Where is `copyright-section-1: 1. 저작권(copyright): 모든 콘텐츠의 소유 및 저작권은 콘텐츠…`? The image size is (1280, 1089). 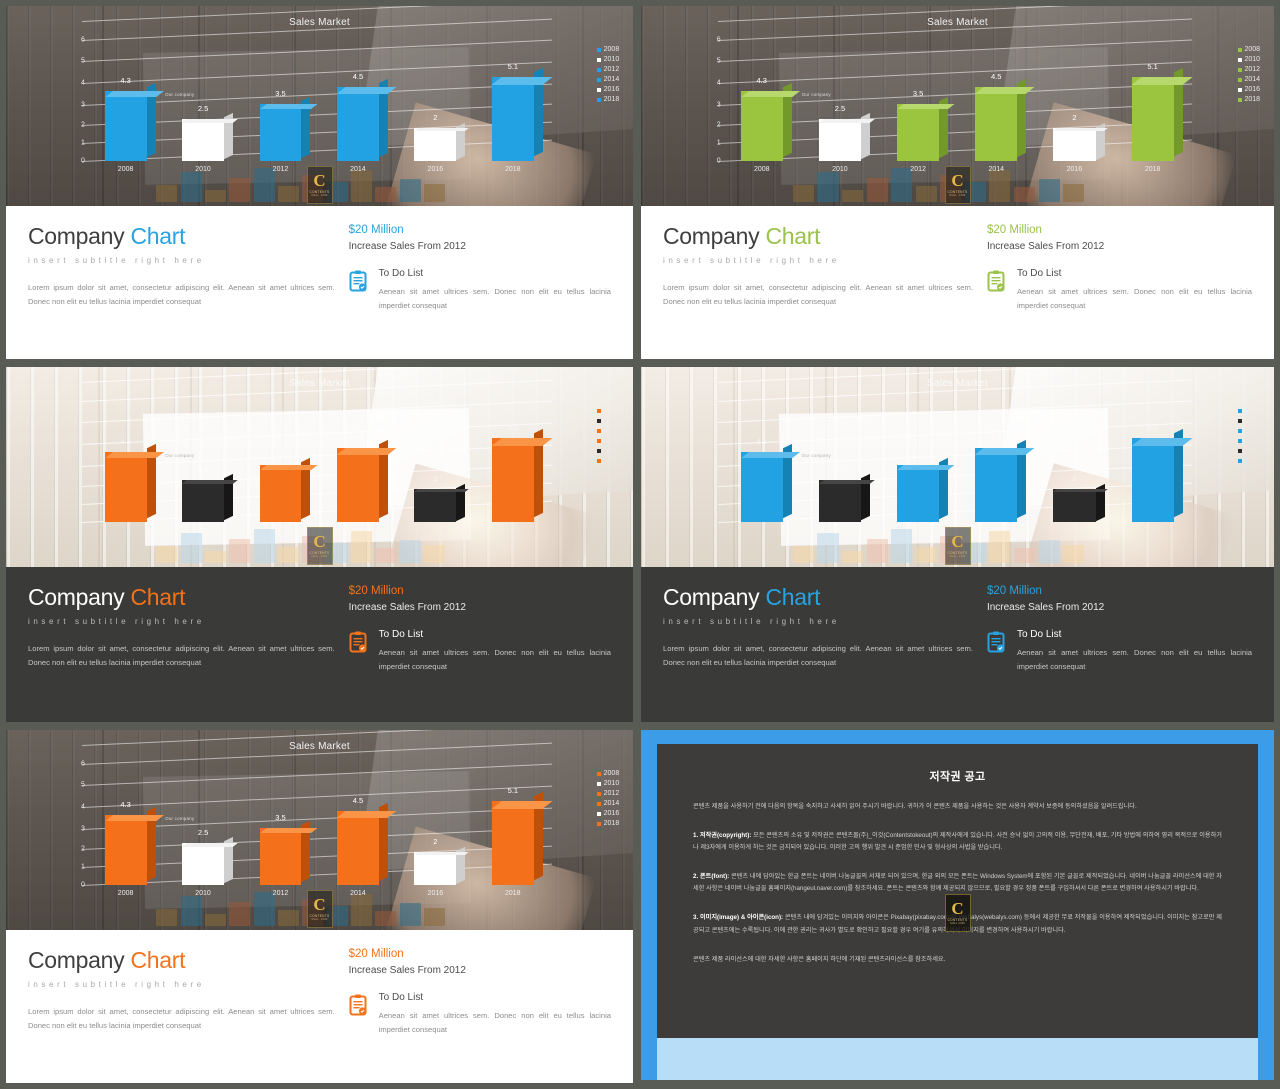 copyright-section-1: 1. 저작권(copyright): 모든 콘텐츠의 소유 및 저작권은 콘텐츠… is located at coordinates (957, 842).